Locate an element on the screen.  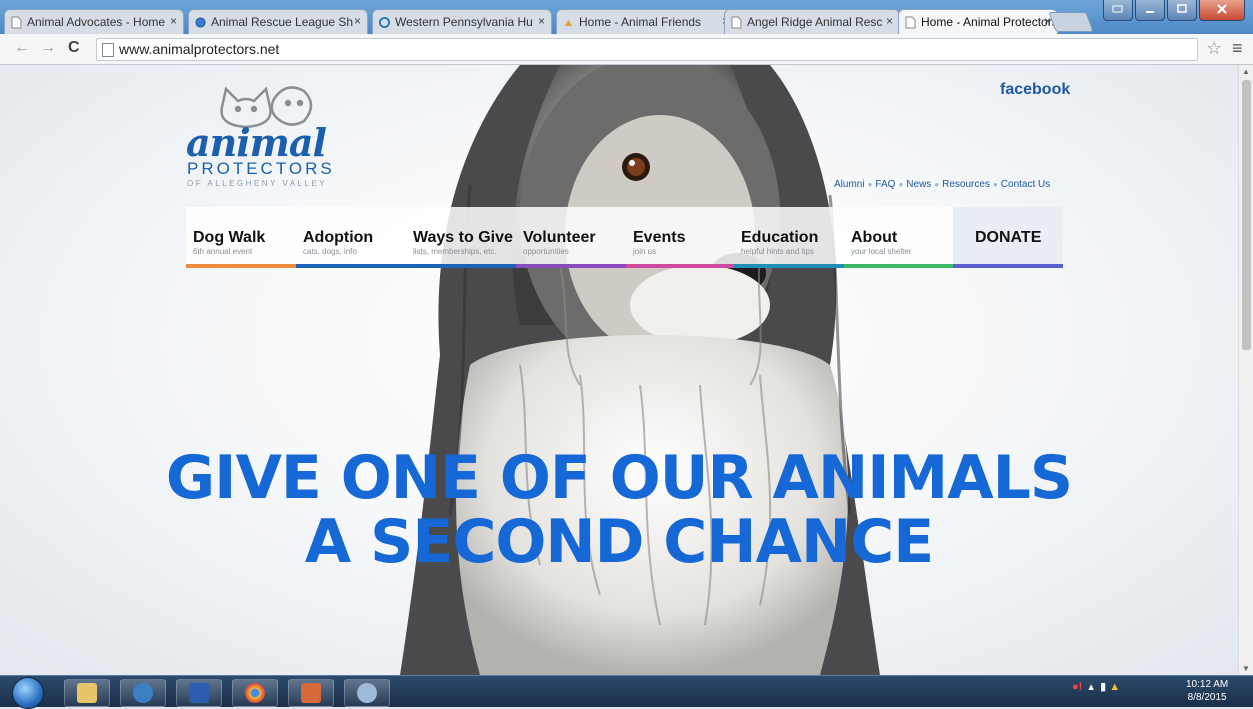
bookmark-star-icon: ☆ is located at coordinates (1214, 48).